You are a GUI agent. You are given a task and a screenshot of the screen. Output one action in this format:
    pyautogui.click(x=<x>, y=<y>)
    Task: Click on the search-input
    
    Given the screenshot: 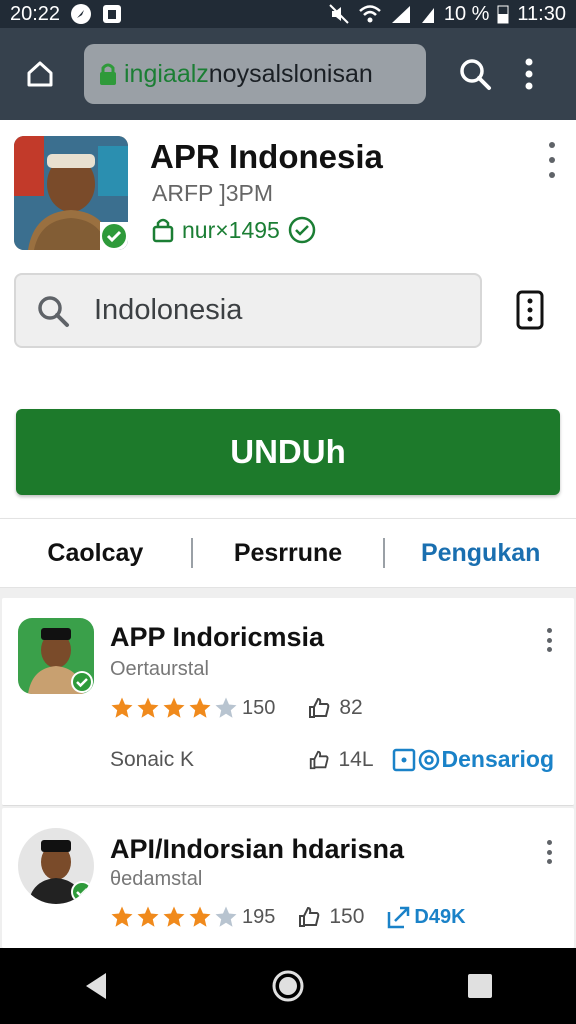 What is the action you would take?
    pyautogui.click(x=264, y=310)
    